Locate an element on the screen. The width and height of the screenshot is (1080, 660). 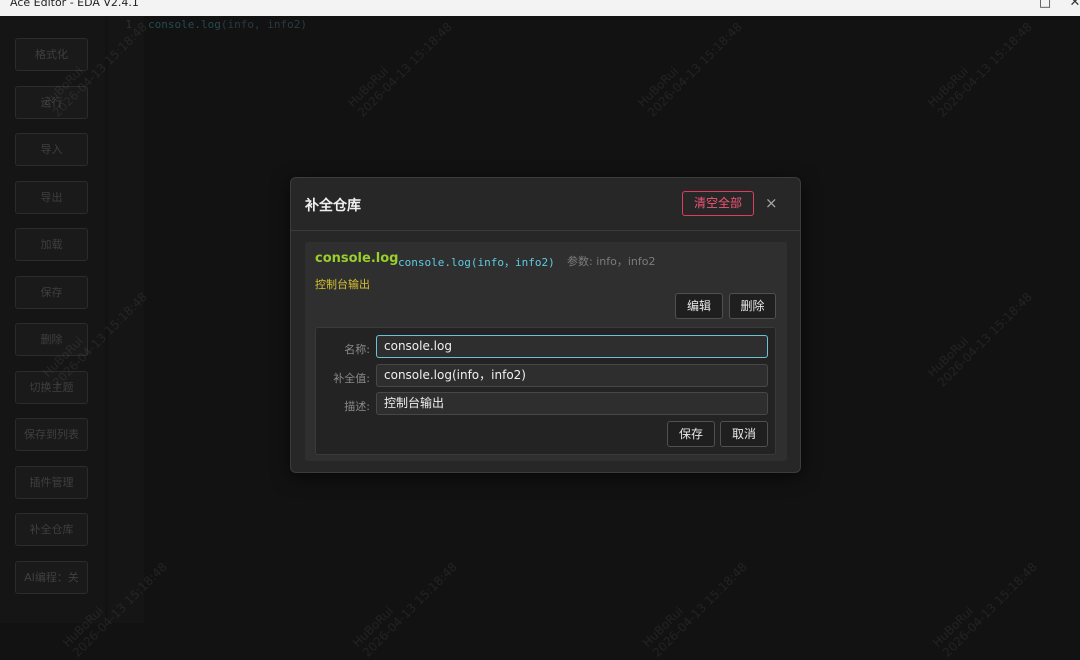
dialog-header: 补全仓库 清空全部 × is located at coordinates (545, 204).